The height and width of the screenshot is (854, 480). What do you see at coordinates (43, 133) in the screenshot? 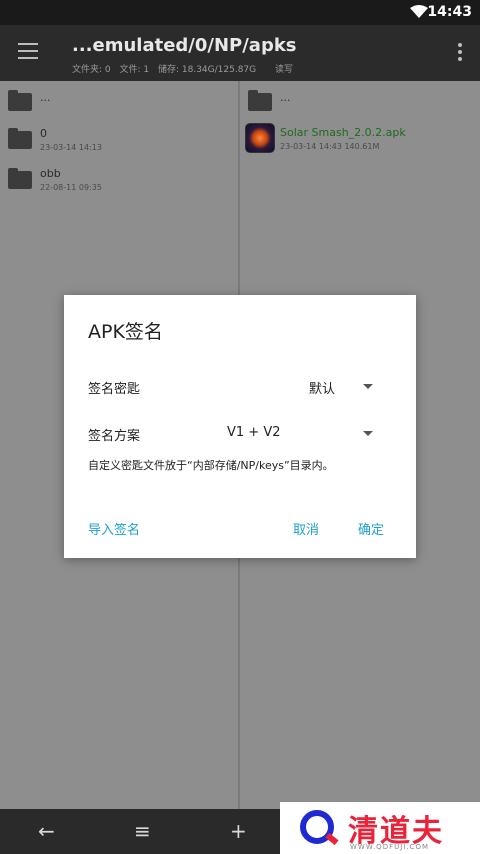
I see `item-name: 0` at bounding box center [43, 133].